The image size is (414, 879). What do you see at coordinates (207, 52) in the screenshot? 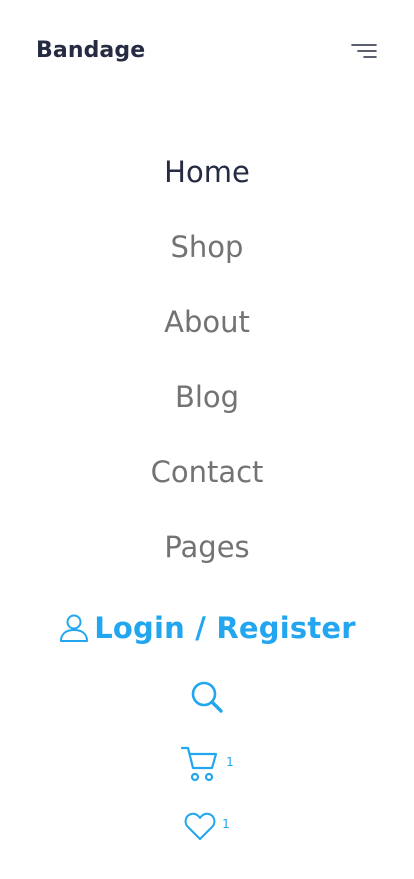
I see `header: Bandage` at bounding box center [207, 52].